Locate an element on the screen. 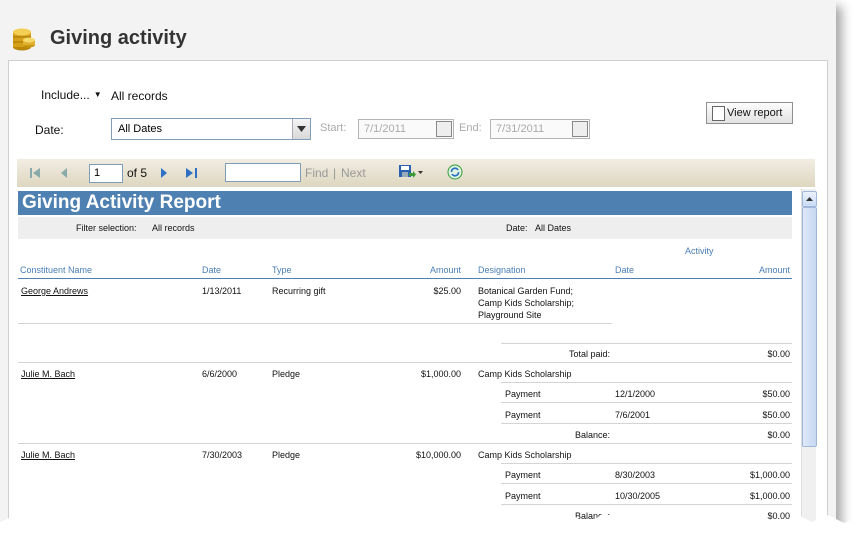 This screenshot has width=856, height=554. end-date-value: 7/31/2011 is located at coordinates (520, 129).